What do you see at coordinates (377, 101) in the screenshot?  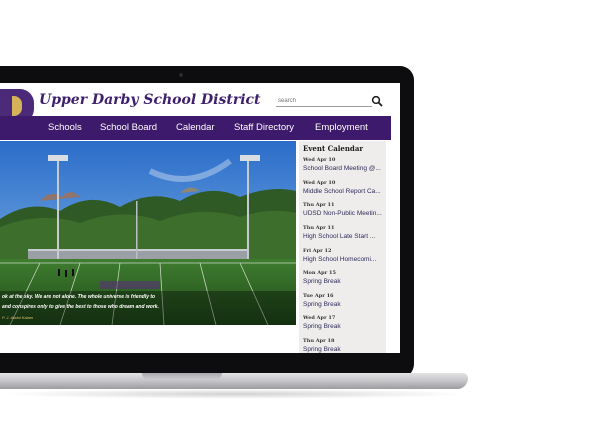 I see `search-icon` at bounding box center [377, 101].